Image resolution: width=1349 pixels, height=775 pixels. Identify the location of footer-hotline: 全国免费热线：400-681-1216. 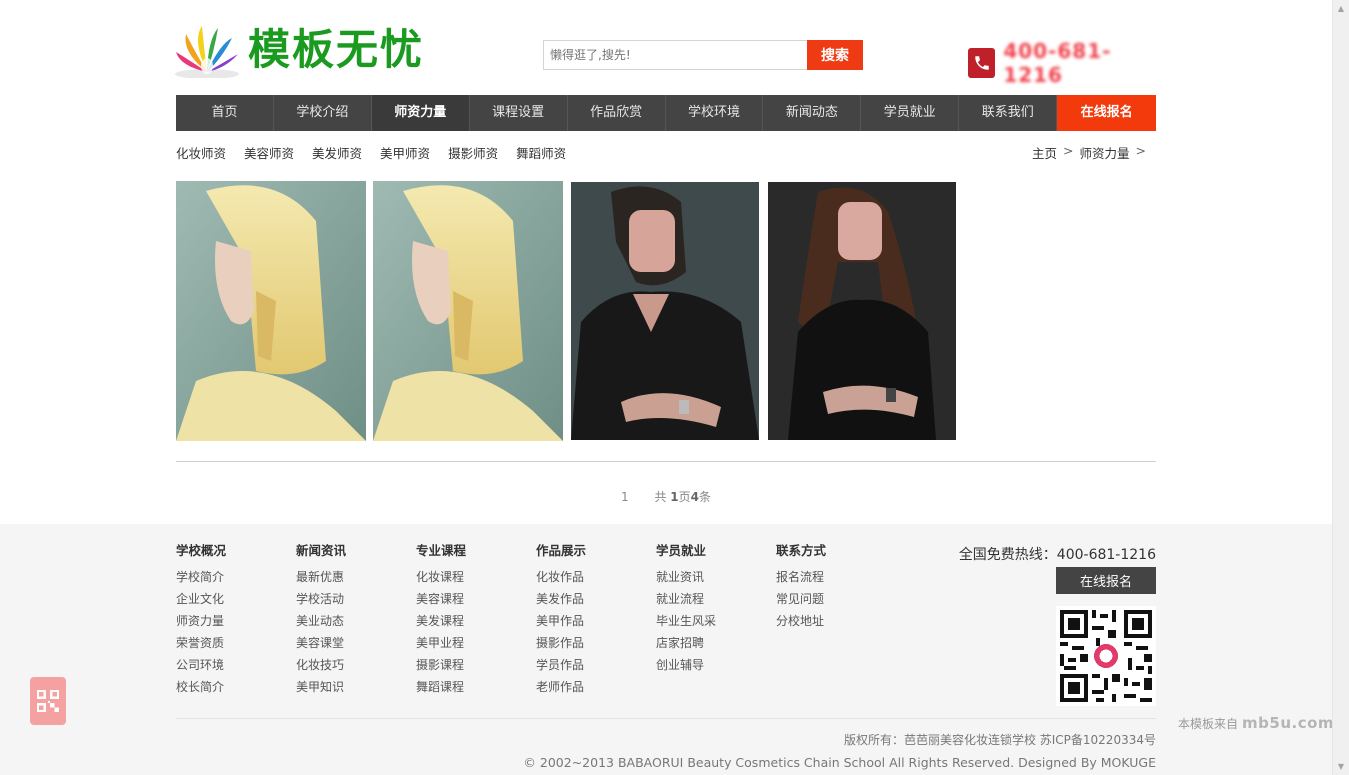
(1057, 555).